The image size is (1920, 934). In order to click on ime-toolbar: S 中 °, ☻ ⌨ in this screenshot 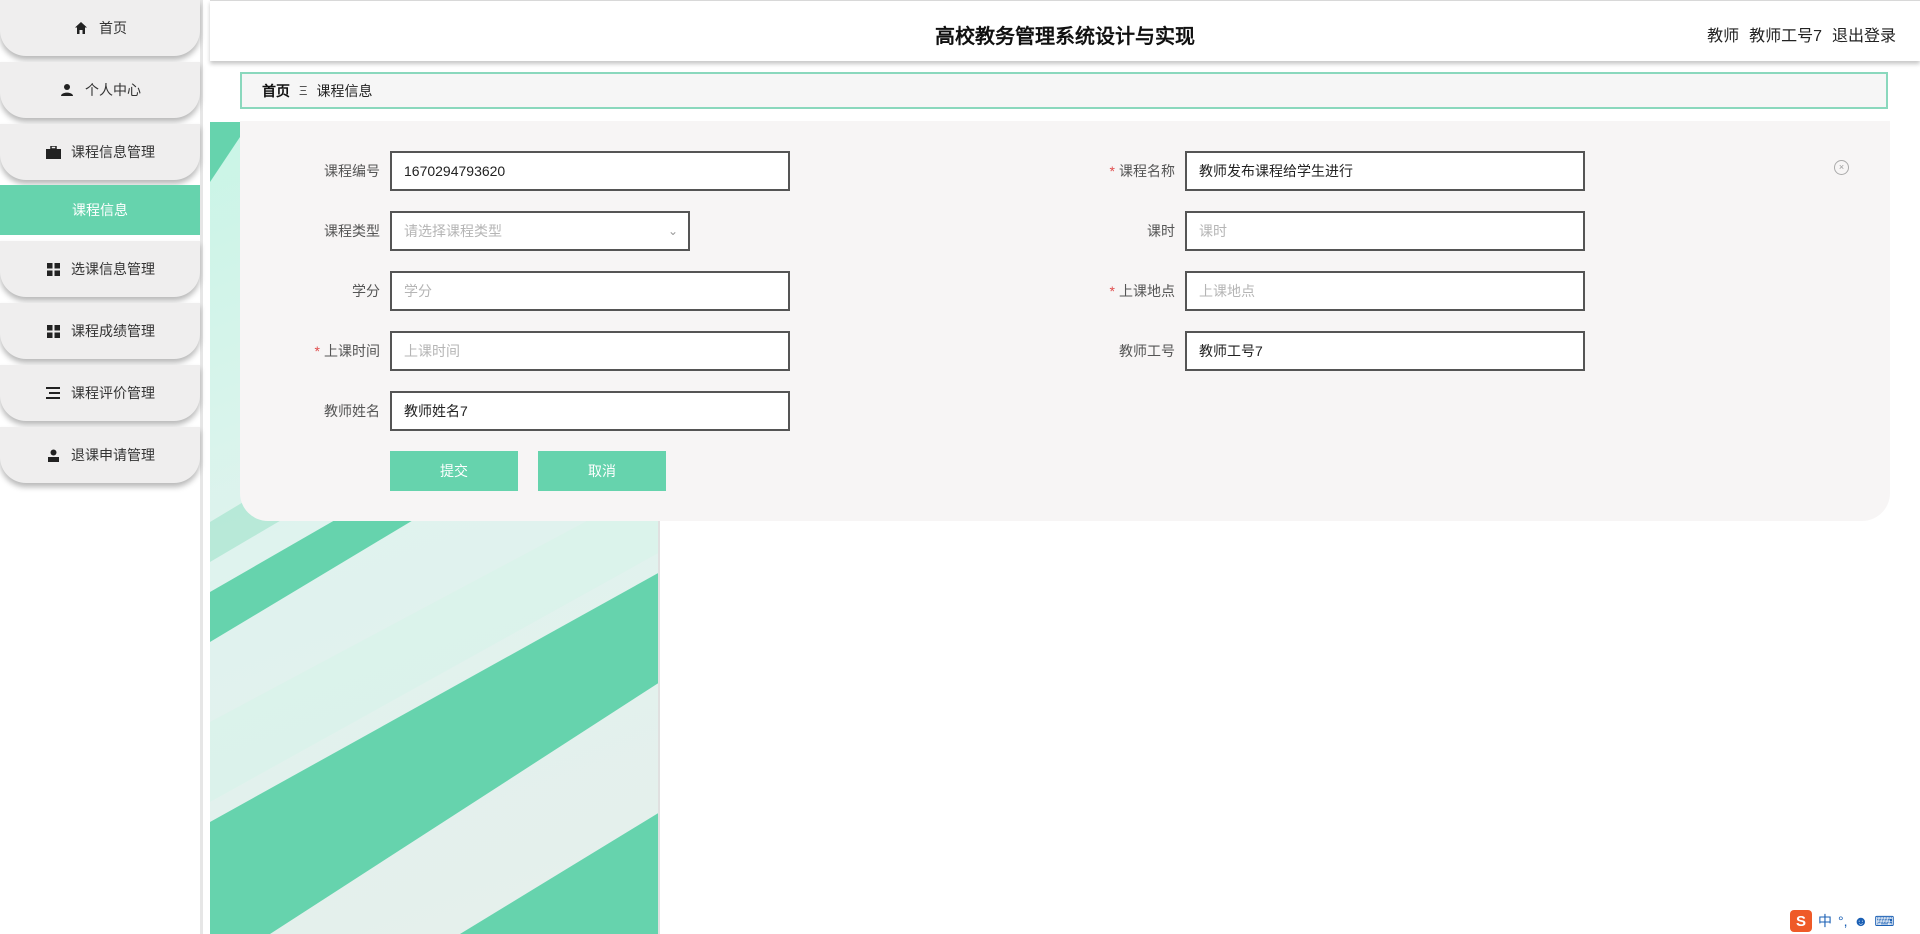, I will do `click(1855, 921)`.